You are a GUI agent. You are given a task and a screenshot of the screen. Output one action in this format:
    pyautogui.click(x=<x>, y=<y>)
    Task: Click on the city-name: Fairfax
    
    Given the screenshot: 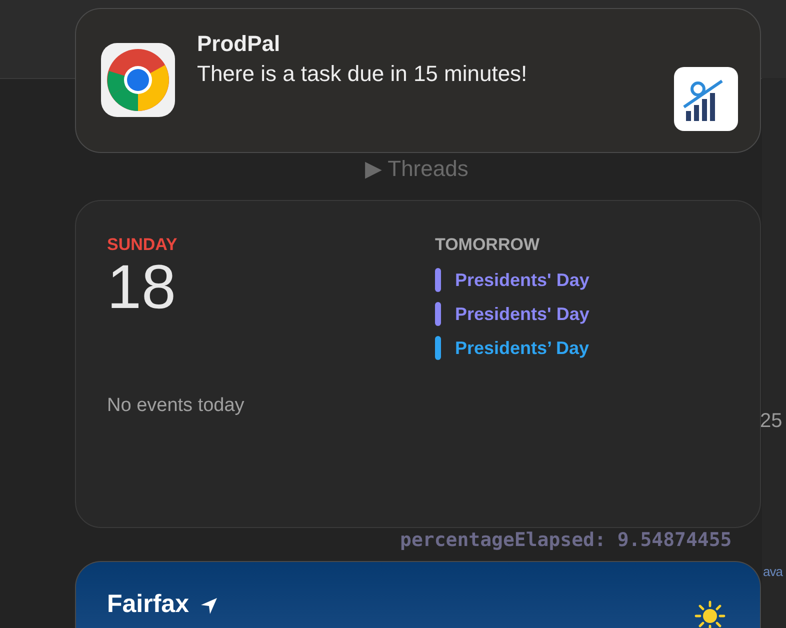 What is the action you would take?
    pyautogui.click(x=148, y=604)
    